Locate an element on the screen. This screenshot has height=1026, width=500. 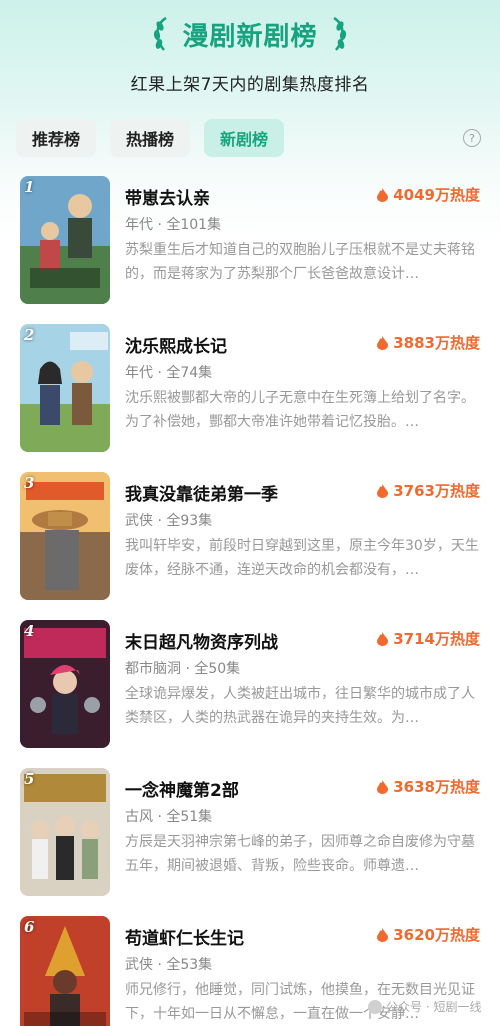
cover-image: 6 is located at coordinates (65, 971).